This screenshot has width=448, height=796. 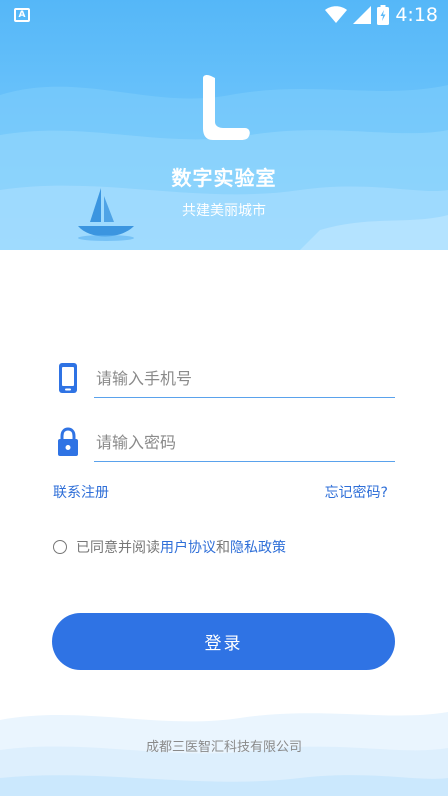 I want to click on privacy-policy-link: 隐私政策, so click(x=258, y=547).